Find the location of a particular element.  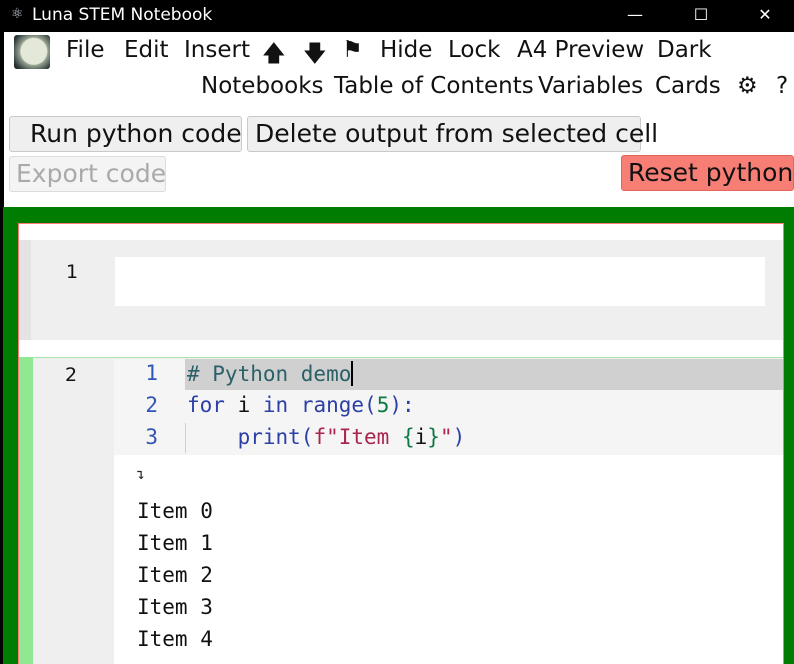

paren: ) is located at coordinates (459, 437).